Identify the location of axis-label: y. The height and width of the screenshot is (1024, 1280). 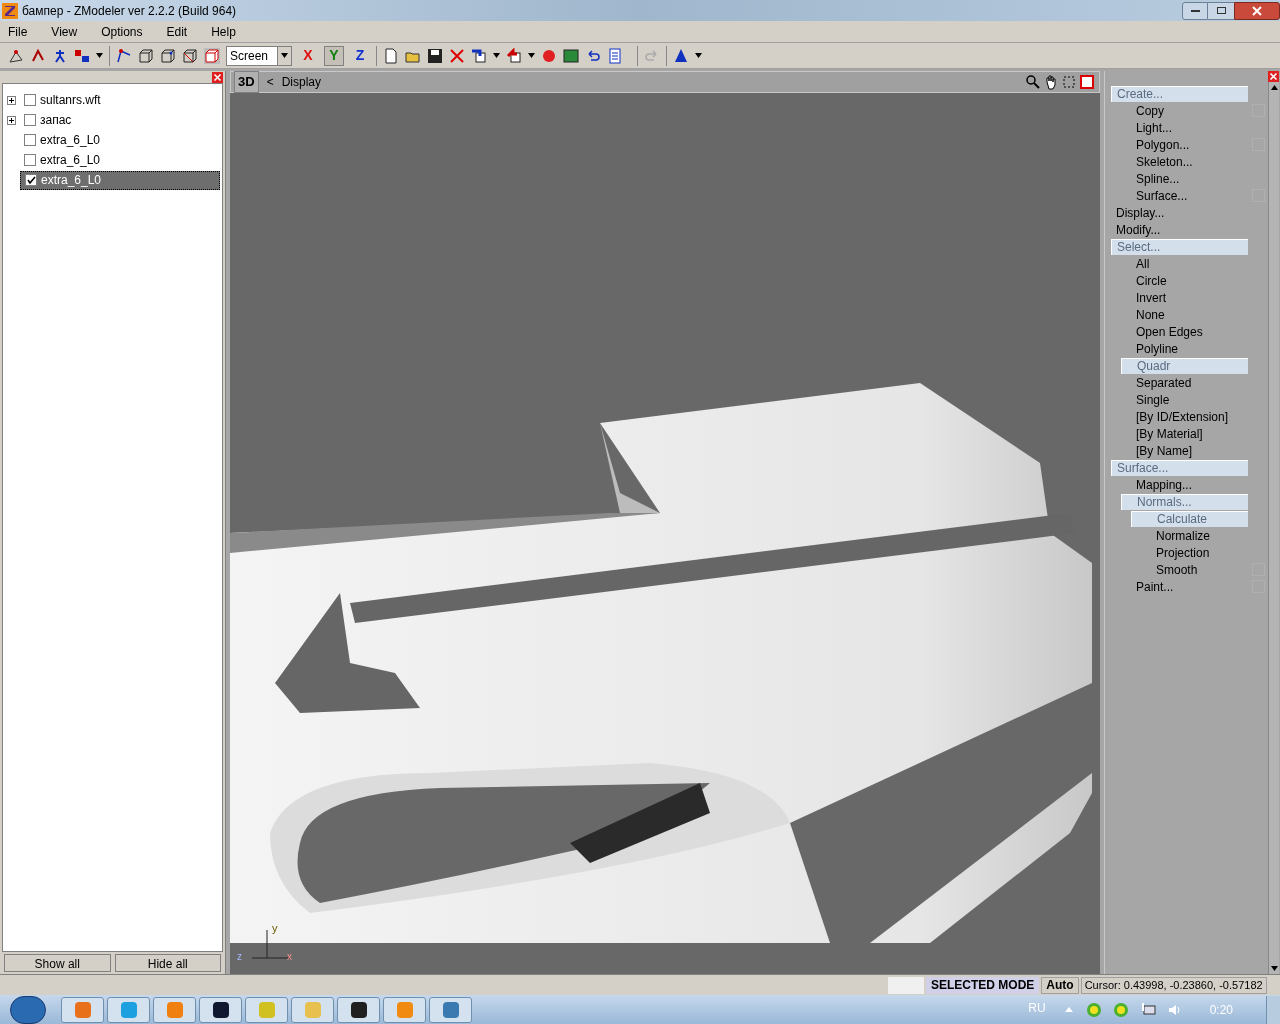
(275, 928).